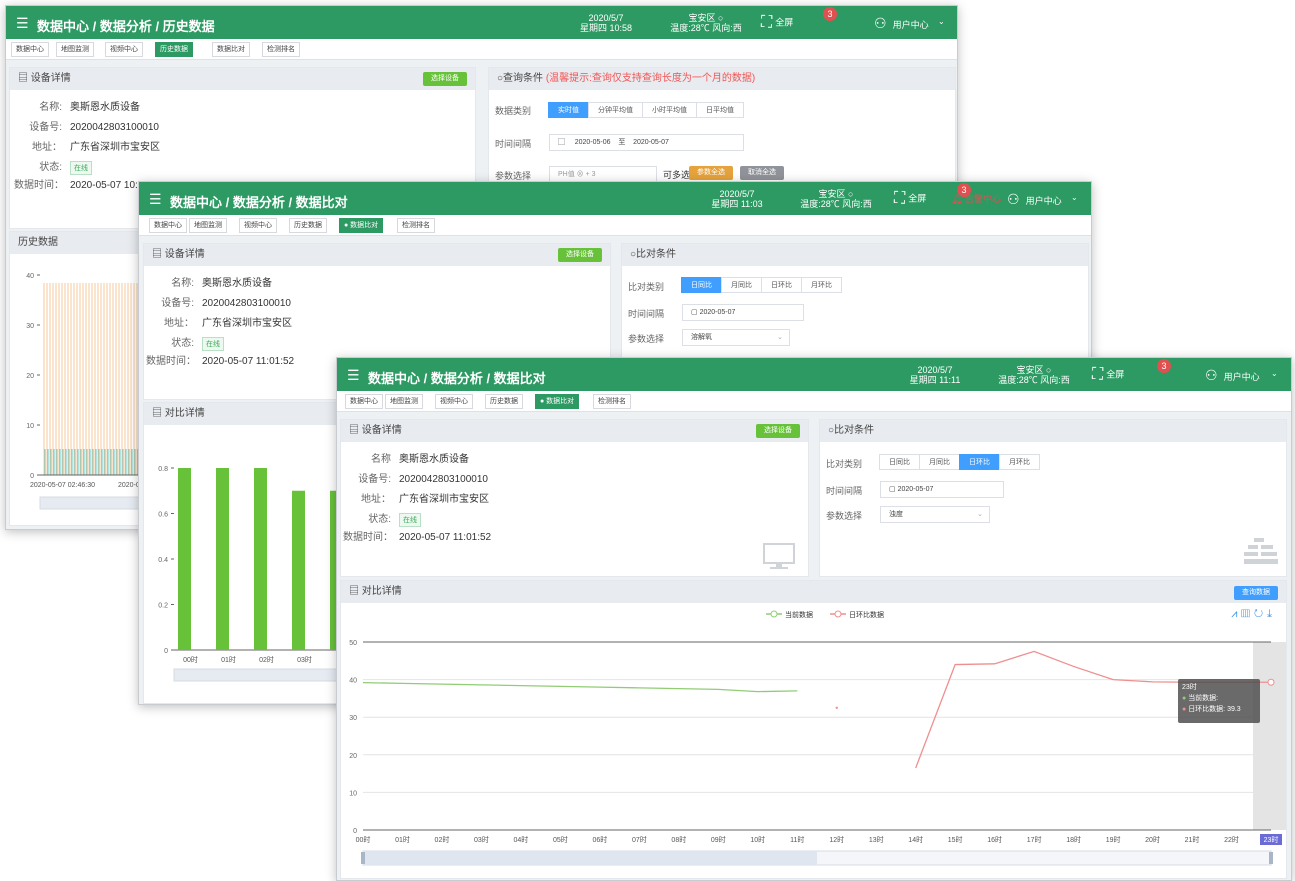 This screenshot has height=881, width=1295. Describe the element at coordinates (457, 378) in the screenshot. I see `breadcrumb: 数据中心 / 数据分析 / 数据比对` at that location.